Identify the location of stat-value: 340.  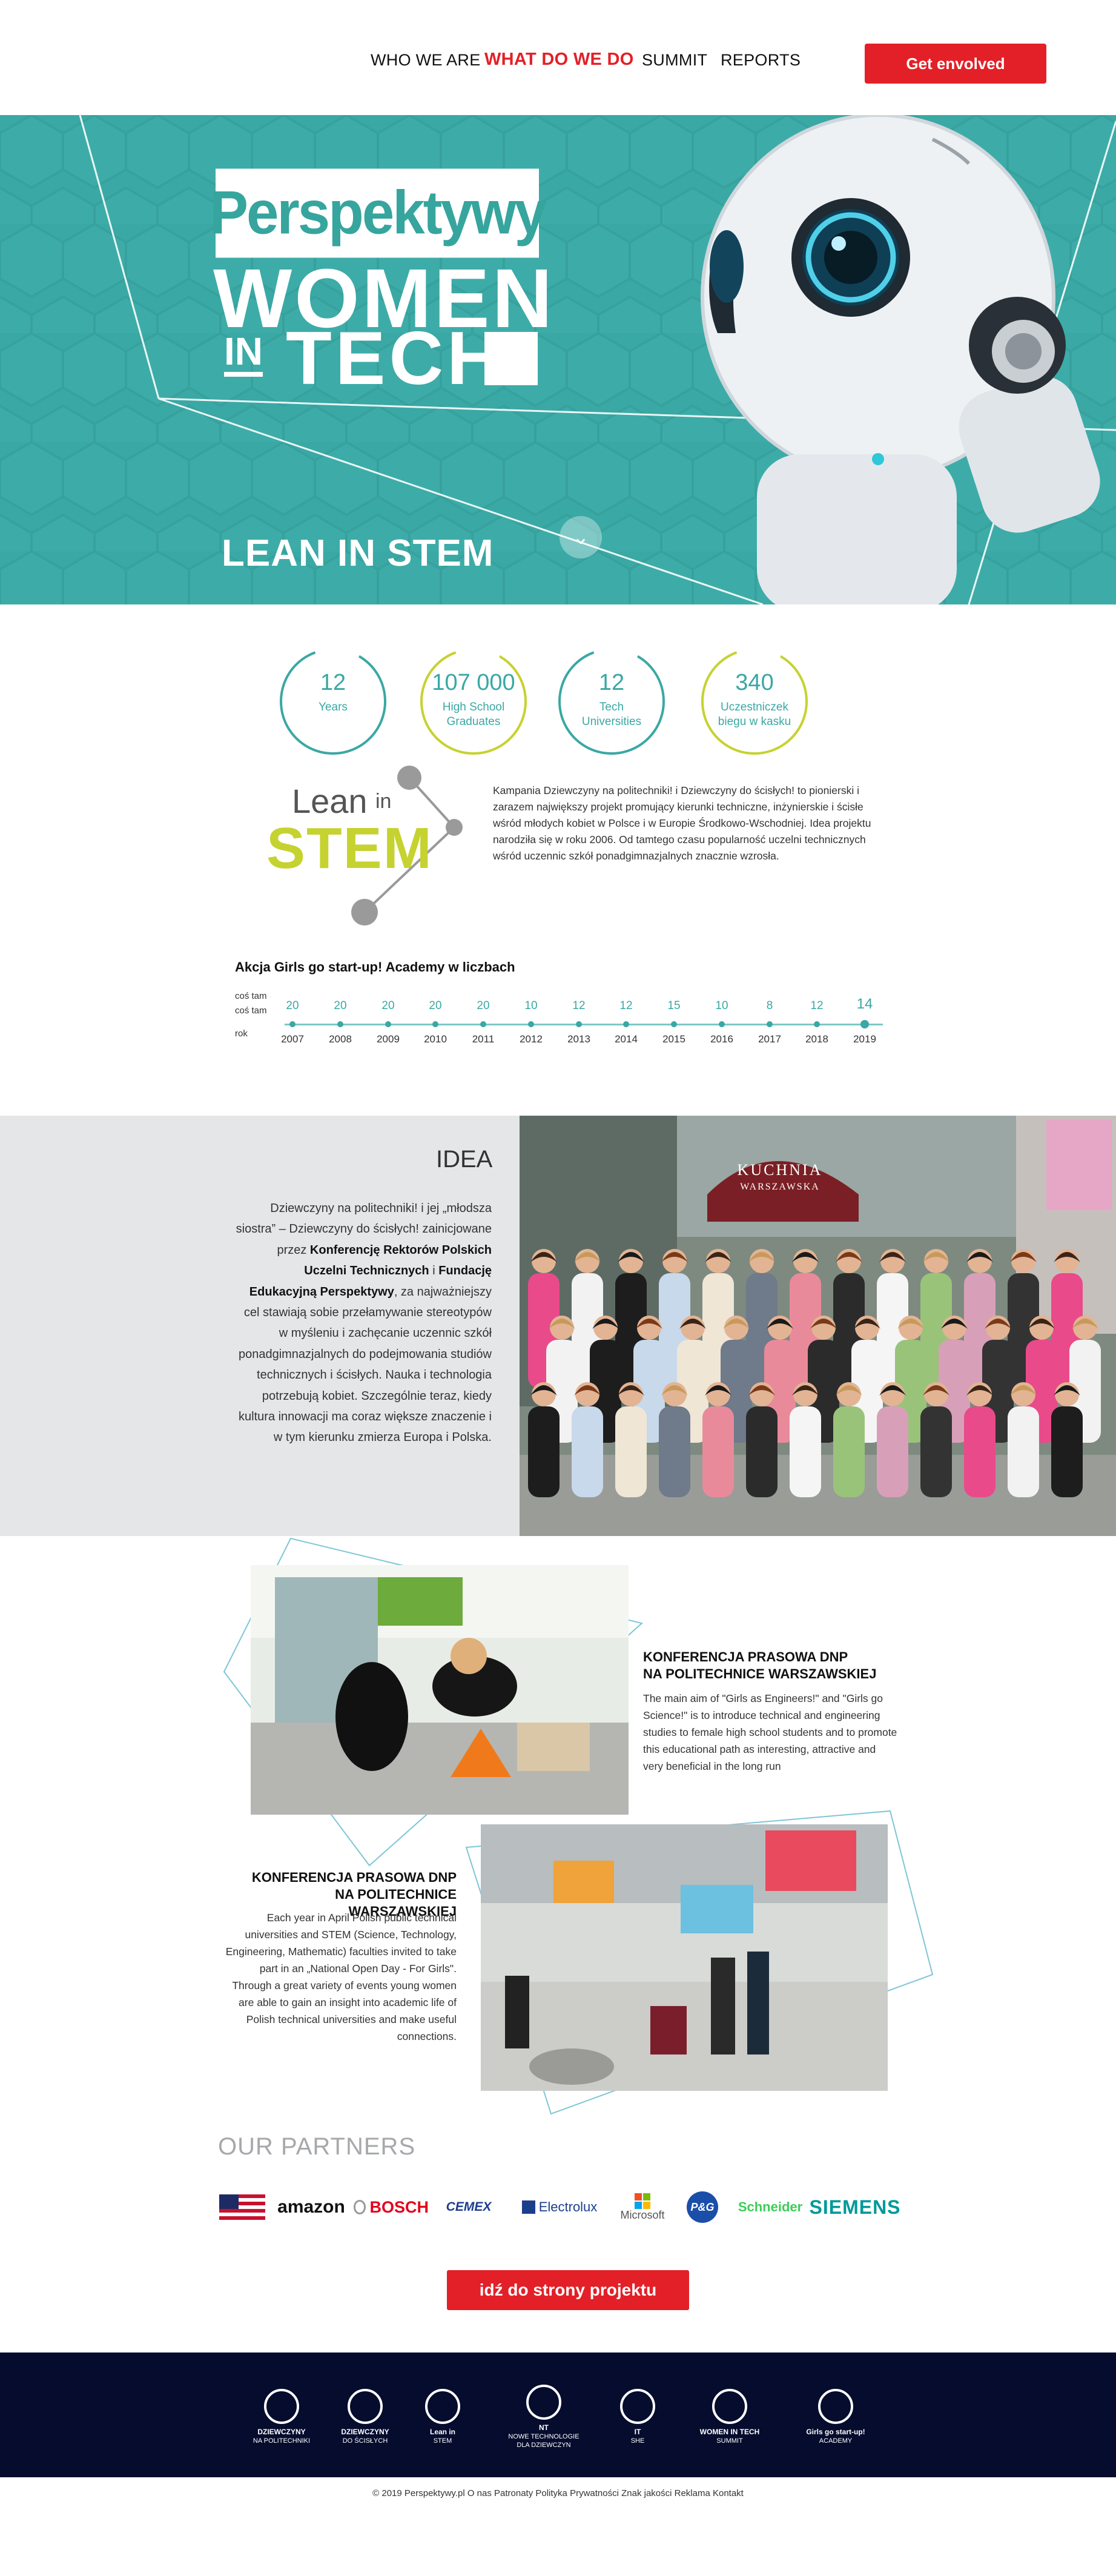
(754, 682).